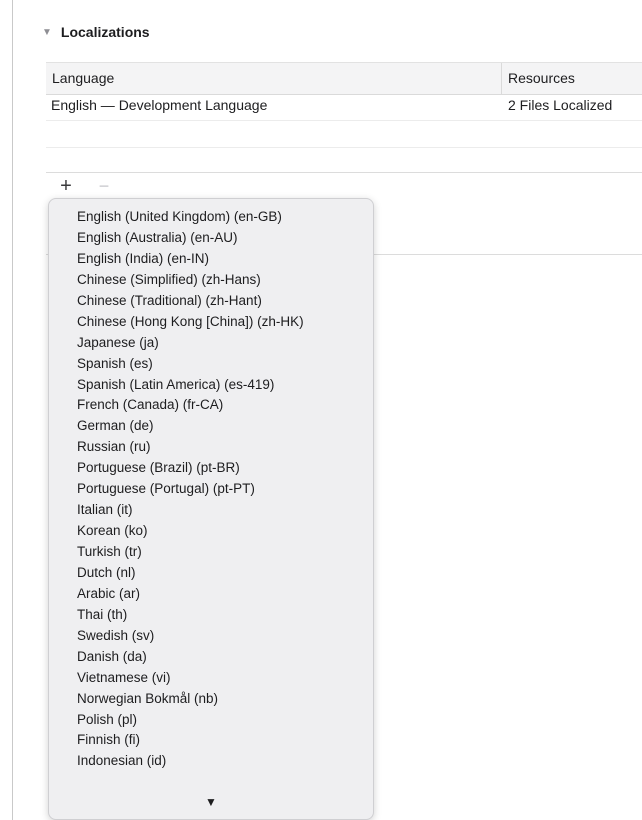  Describe the element at coordinates (190, 615) in the screenshot. I see `menu-item-language: Thai (th)` at that location.